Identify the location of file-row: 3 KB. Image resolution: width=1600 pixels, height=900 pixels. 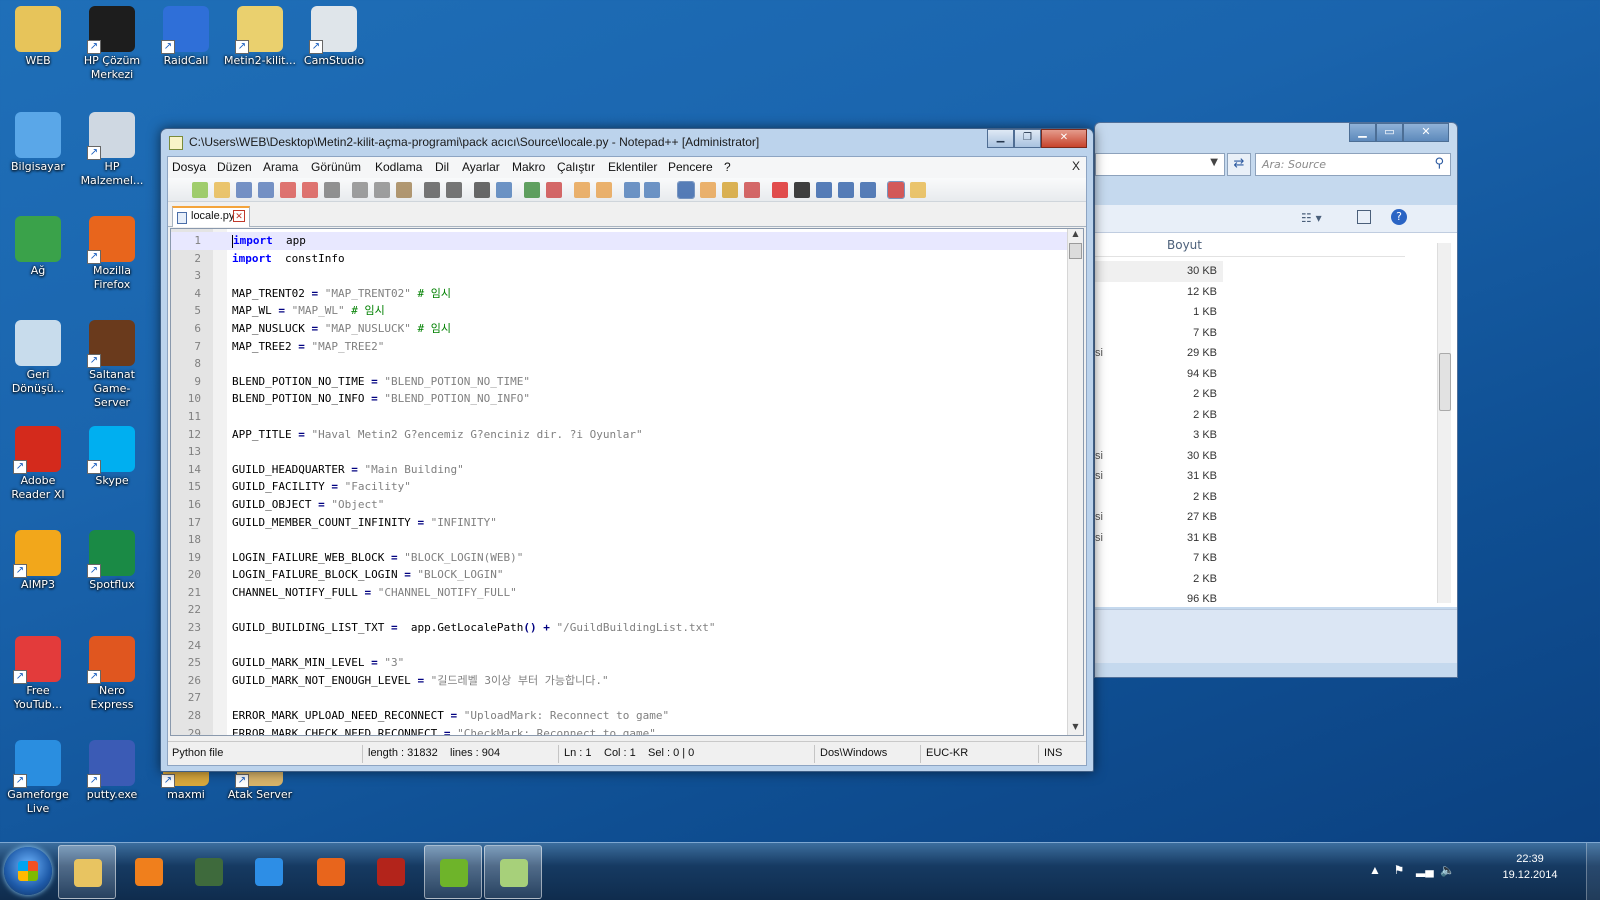
(1159, 435).